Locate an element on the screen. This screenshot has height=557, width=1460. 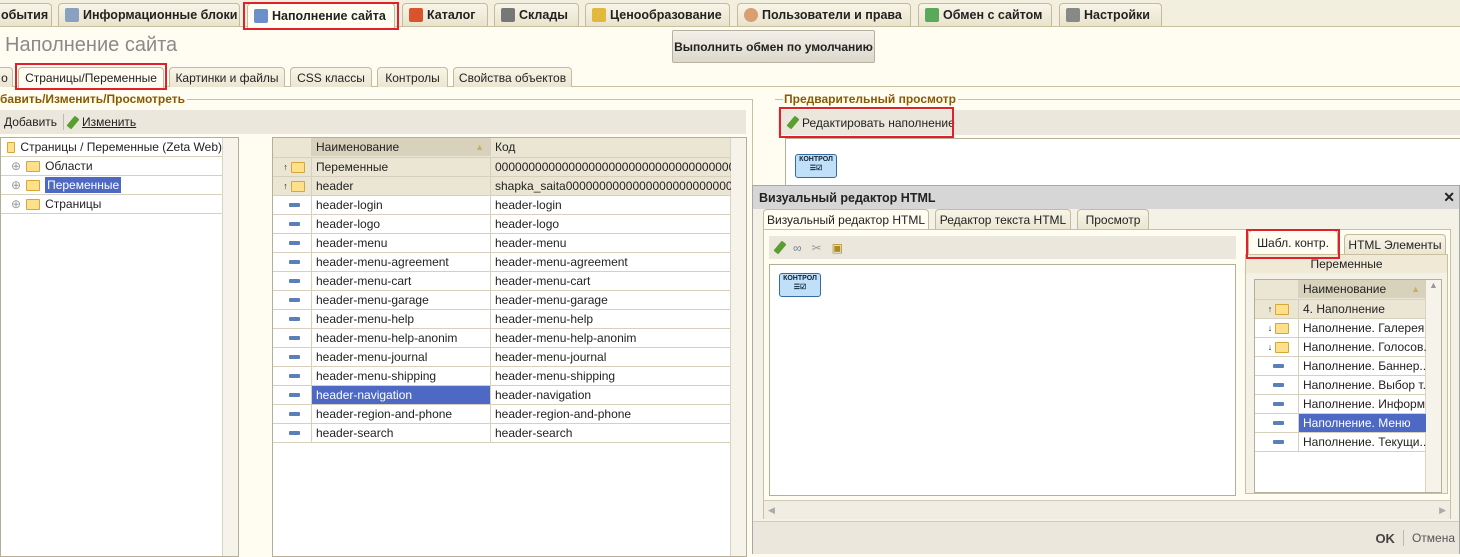
table-row: header-navigation header-navigation is located at coordinates (501, 395).